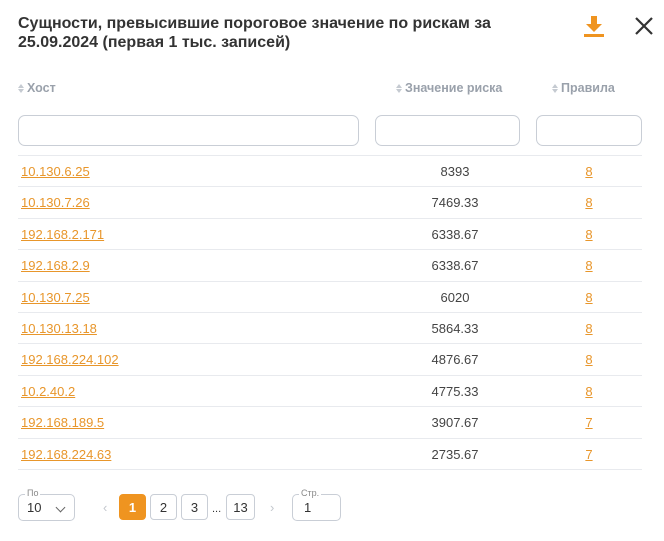 This screenshot has width=664, height=541. What do you see at coordinates (46, 504) in the screenshot?
I see `per-page-select: По 10` at bounding box center [46, 504].